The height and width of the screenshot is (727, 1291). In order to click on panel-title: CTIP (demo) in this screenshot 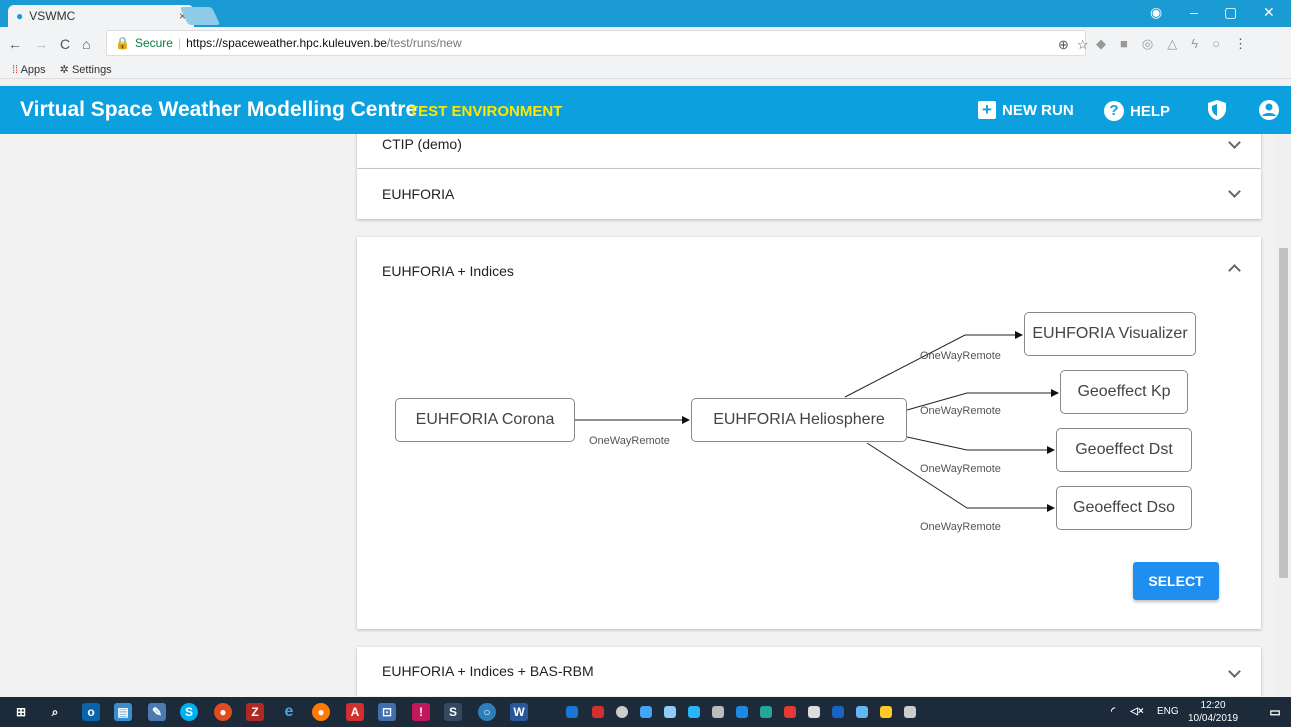, I will do `click(422, 144)`.